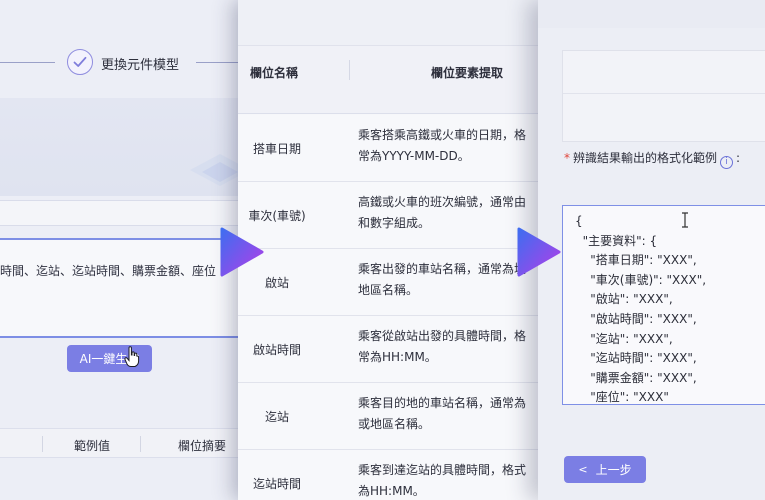 The width and height of the screenshot is (765, 500). Describe the element at coordinates (613, 470) in the screenshot. I see `previous-step-label: 上一步` at that location.